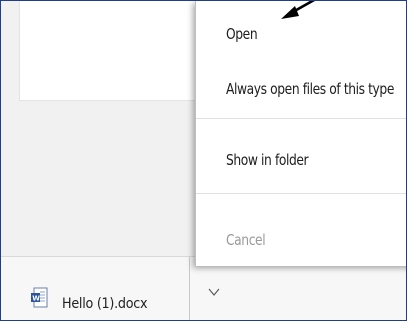  Describe the element at coordinates (36, 299) in the screenshot. I see `svg-text: W` at that location.